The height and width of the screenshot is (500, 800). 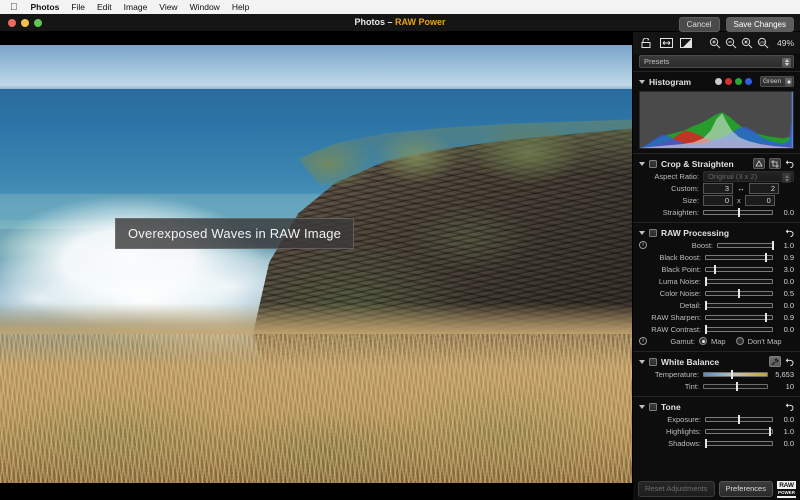 I want to click on slider-row: Exposure: 0.0, so click(x=716, y=419).